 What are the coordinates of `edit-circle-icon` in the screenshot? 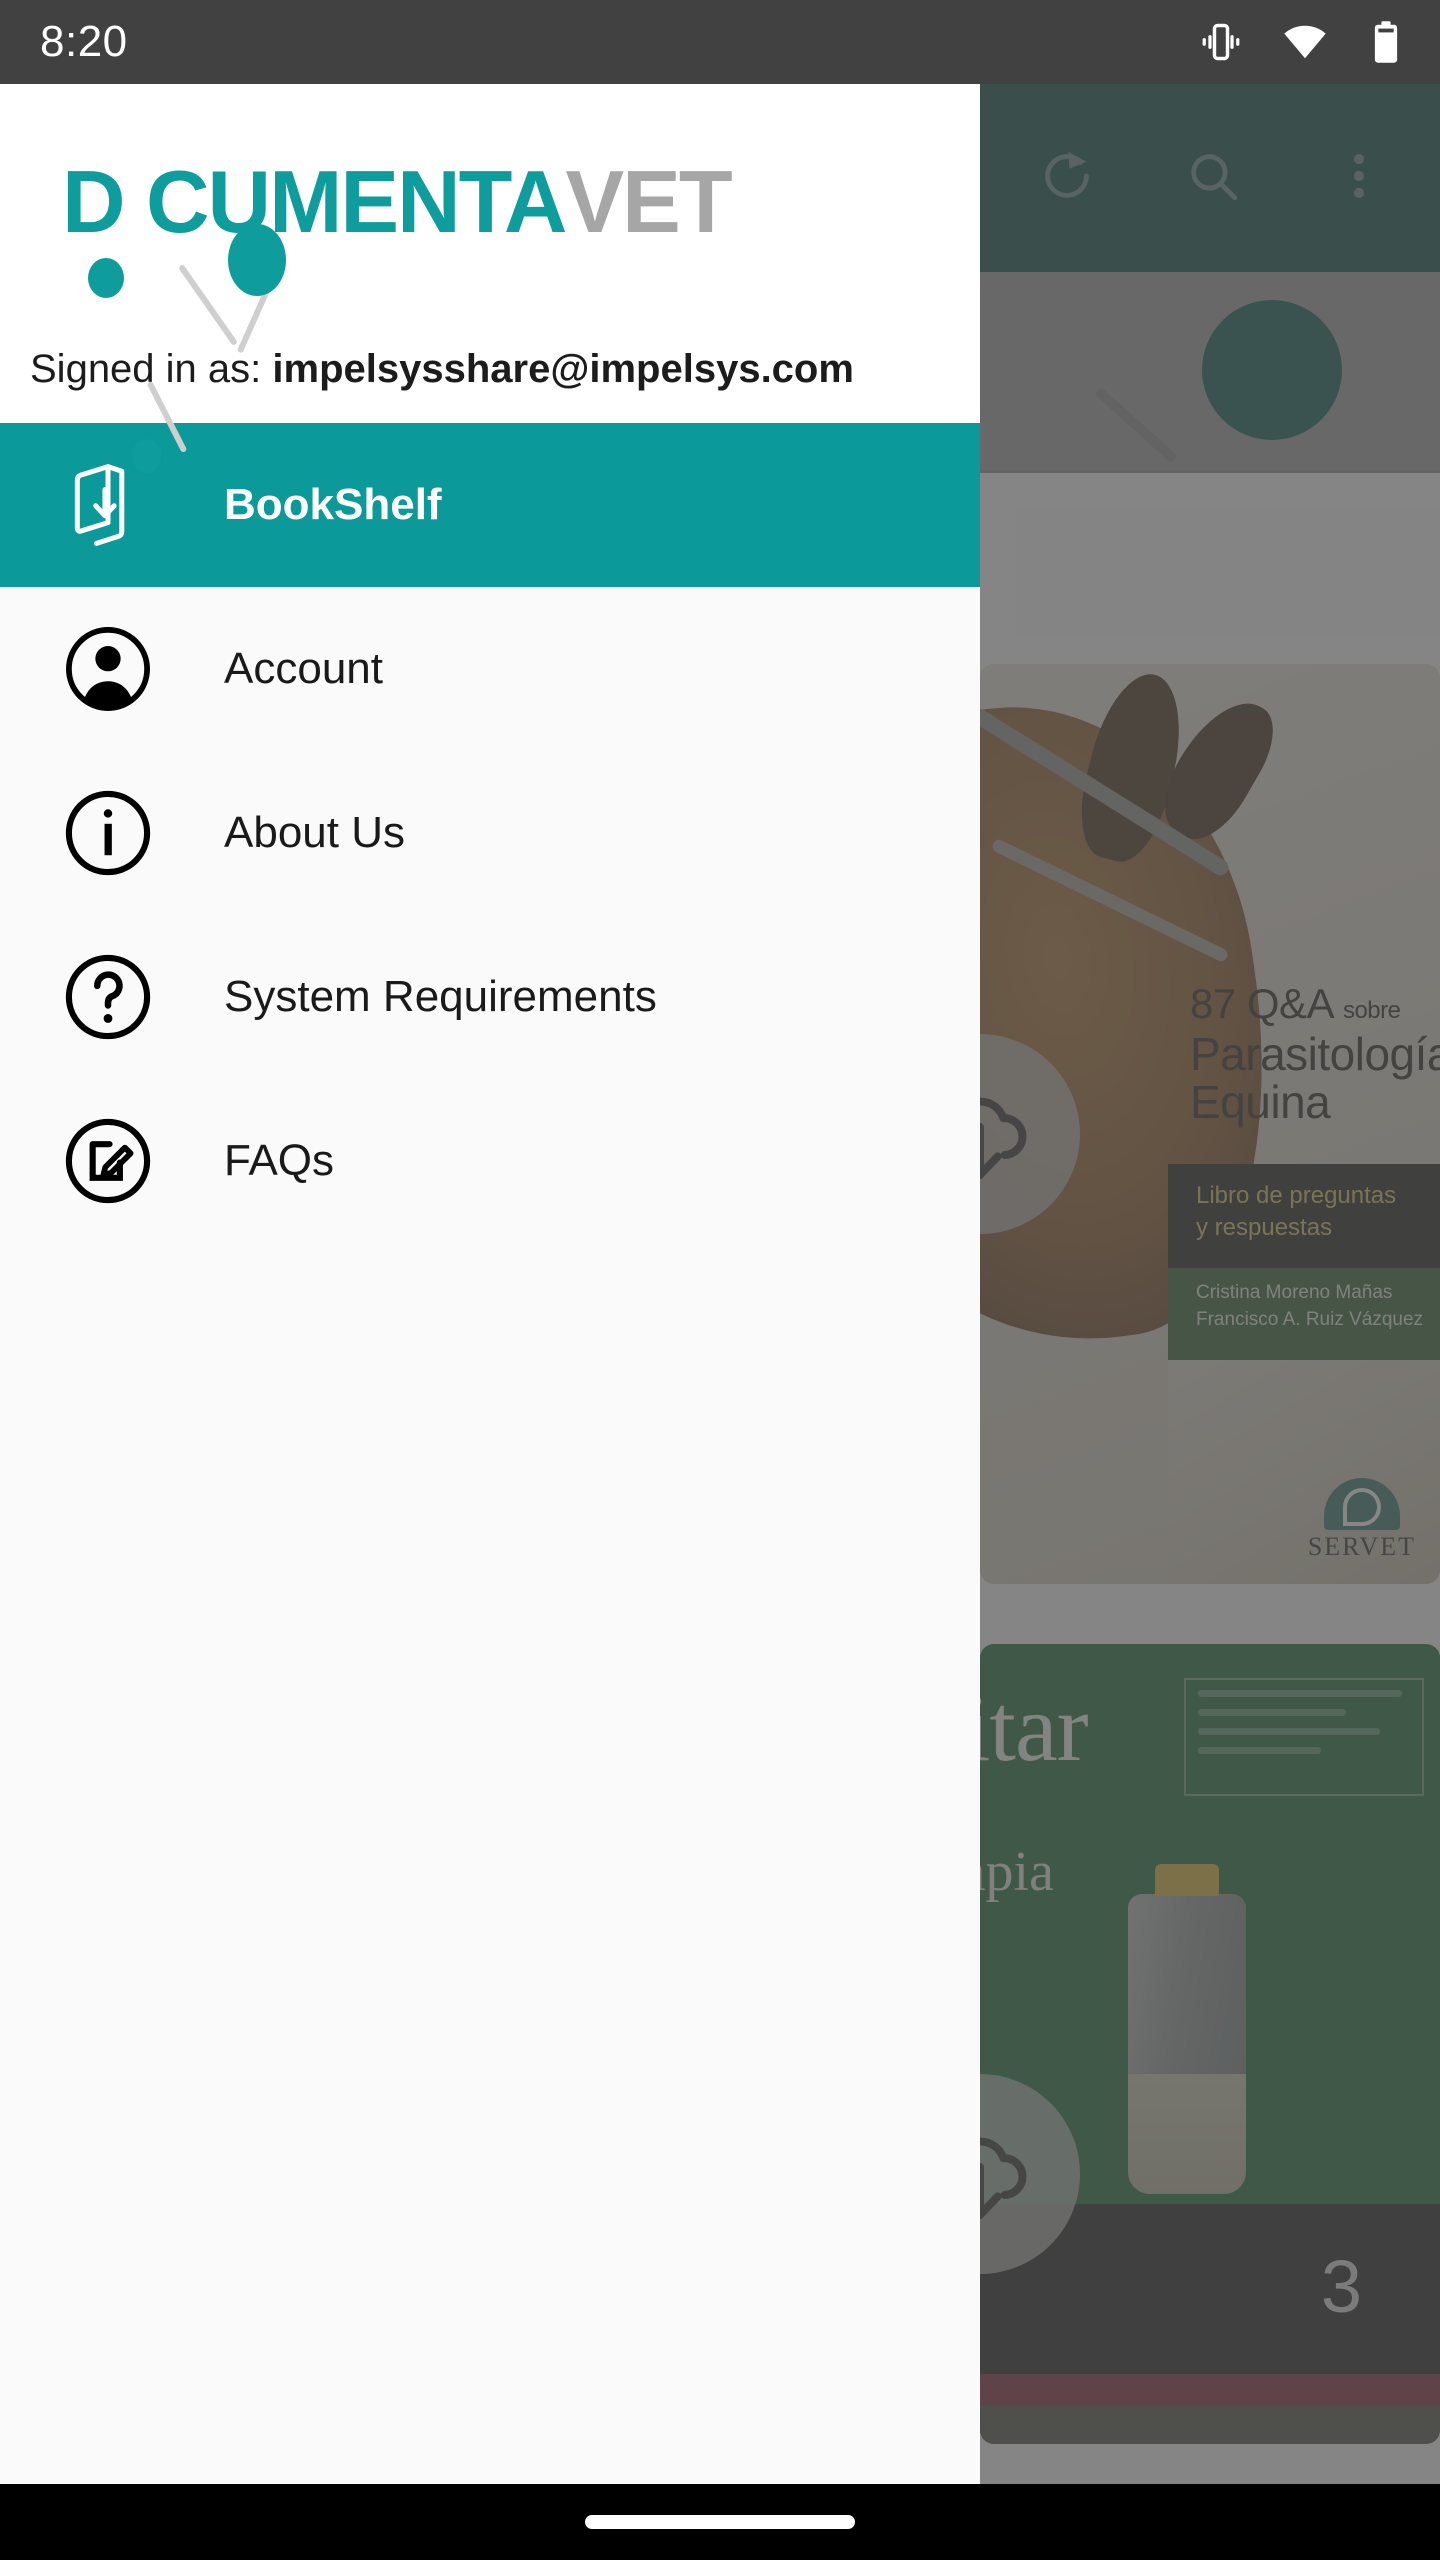 It's located at (110, 1161).